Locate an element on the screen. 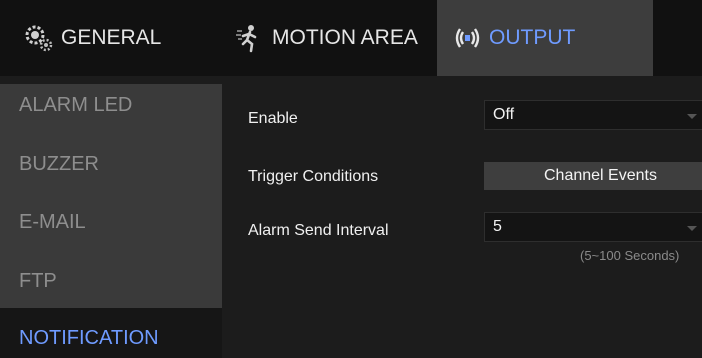  alarm-send-interval-select: 5 is located at coordinates (593, 227).